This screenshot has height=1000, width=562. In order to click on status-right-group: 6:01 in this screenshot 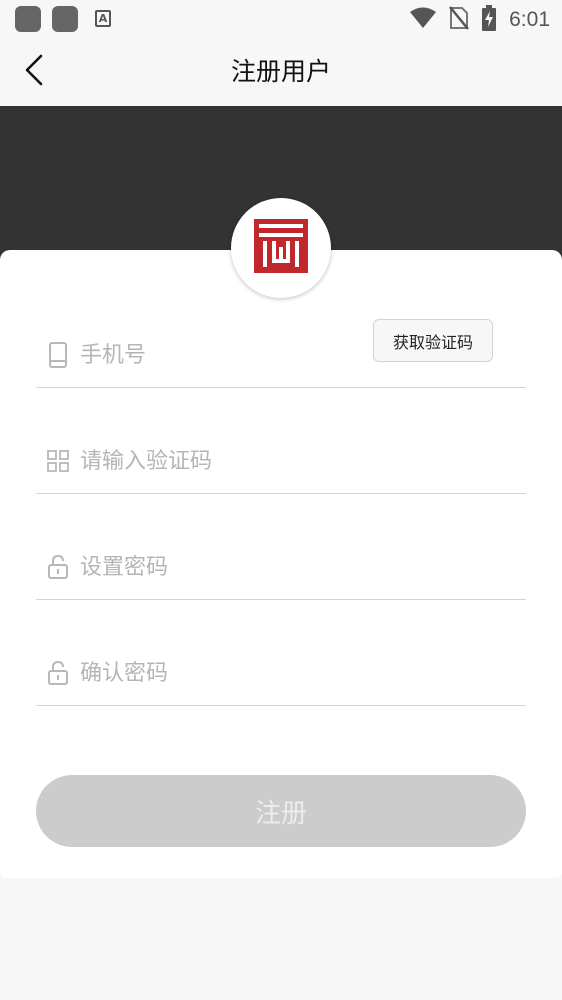, I will do `click(479, 20)`.